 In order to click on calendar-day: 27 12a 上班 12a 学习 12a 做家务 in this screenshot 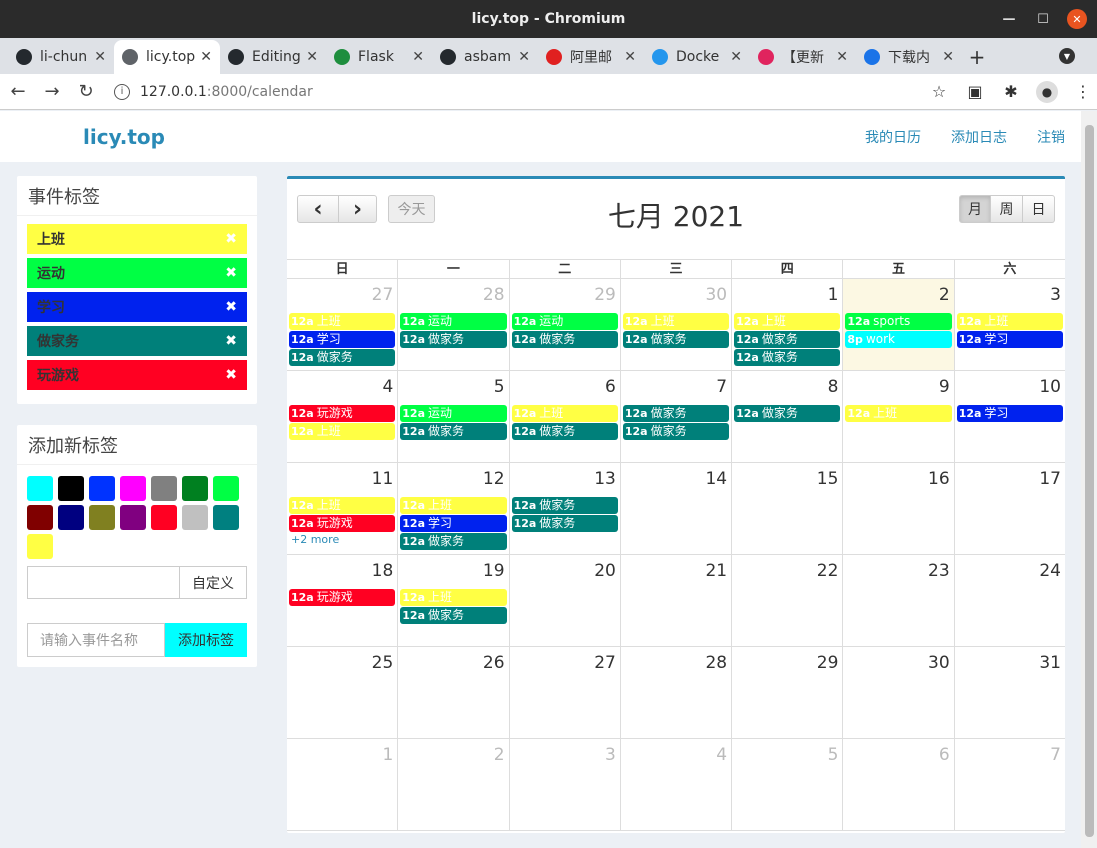, I will do `click(343, 324)`.